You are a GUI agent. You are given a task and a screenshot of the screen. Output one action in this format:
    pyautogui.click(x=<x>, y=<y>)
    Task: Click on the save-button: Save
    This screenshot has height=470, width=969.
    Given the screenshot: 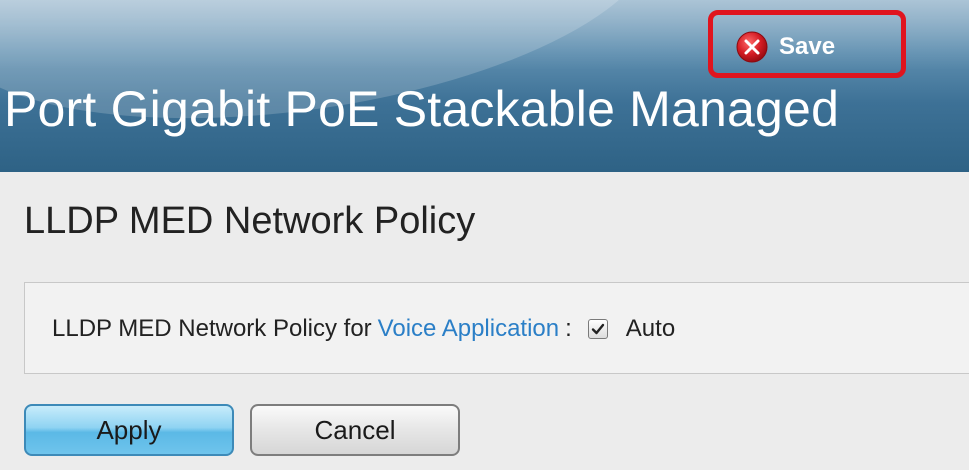 What is the action you would take?
    pyautogui.click(x=785, y=47)
    